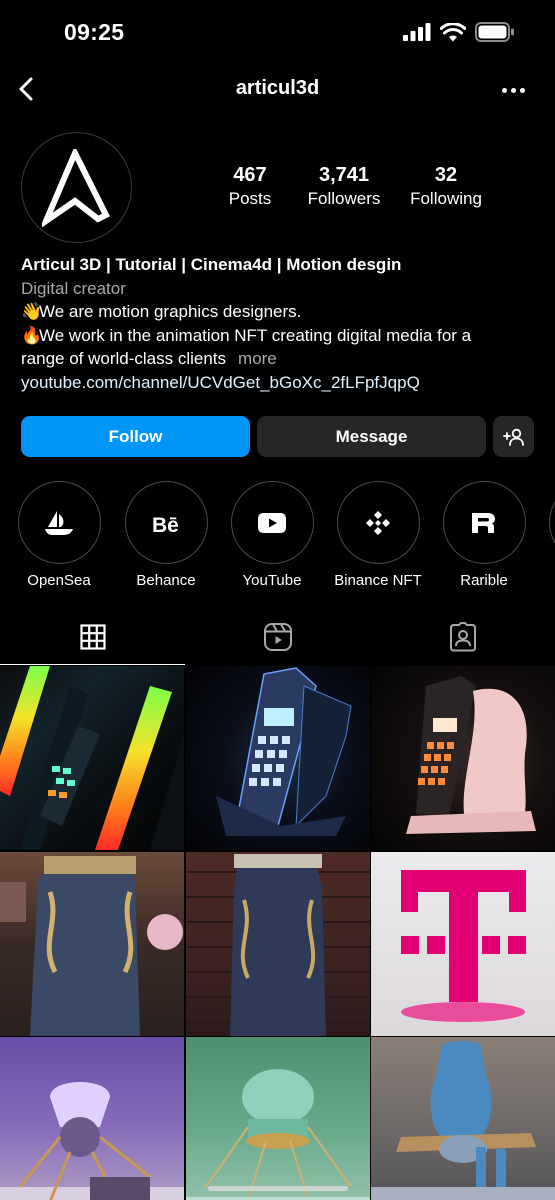  Describe the element at coordinates (278, 1188) in the screenshot. I see `home-indicator` at that location.